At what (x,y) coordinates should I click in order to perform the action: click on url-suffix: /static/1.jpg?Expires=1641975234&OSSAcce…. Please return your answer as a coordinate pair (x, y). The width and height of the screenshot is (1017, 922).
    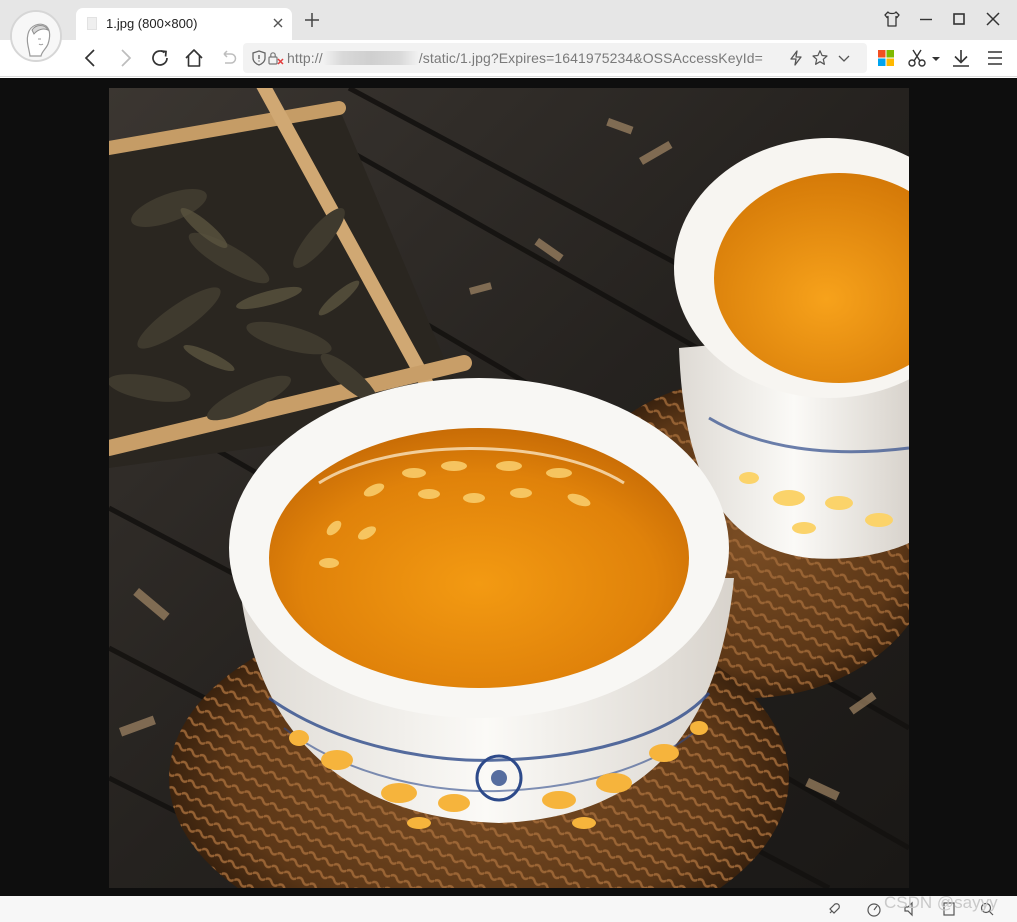
    Looking at the image, I should click on (590, 58).